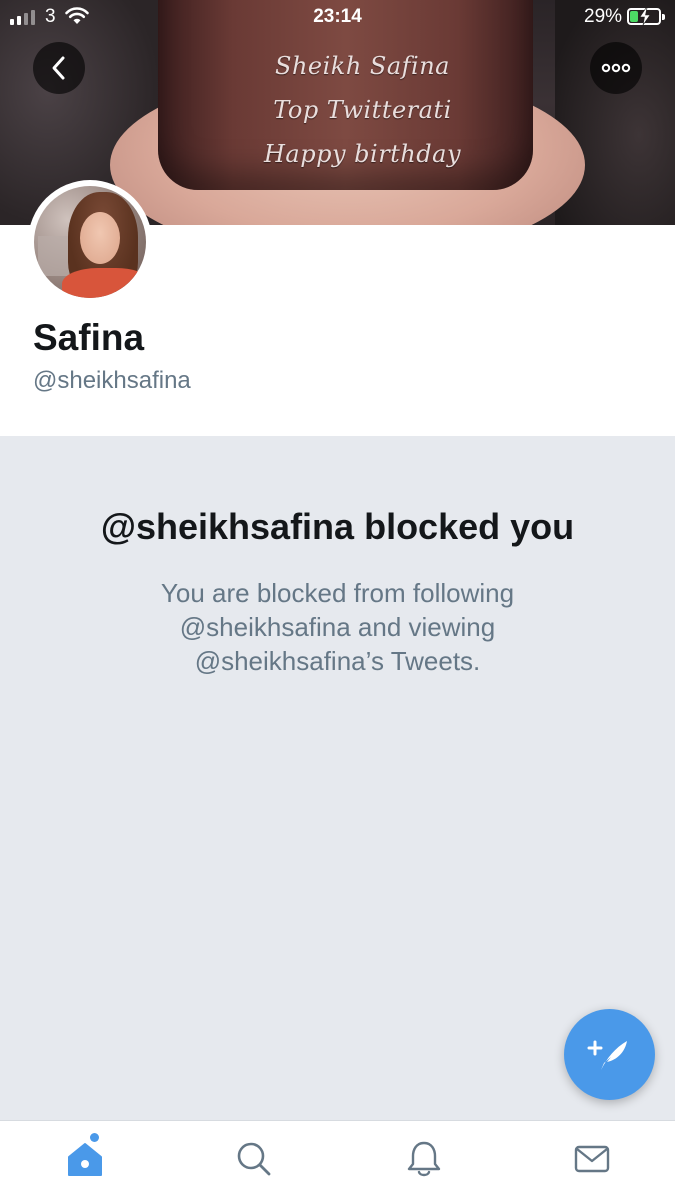  I want to click on blocked-title: @sheikhsafina blocked you, so click(337, 526).